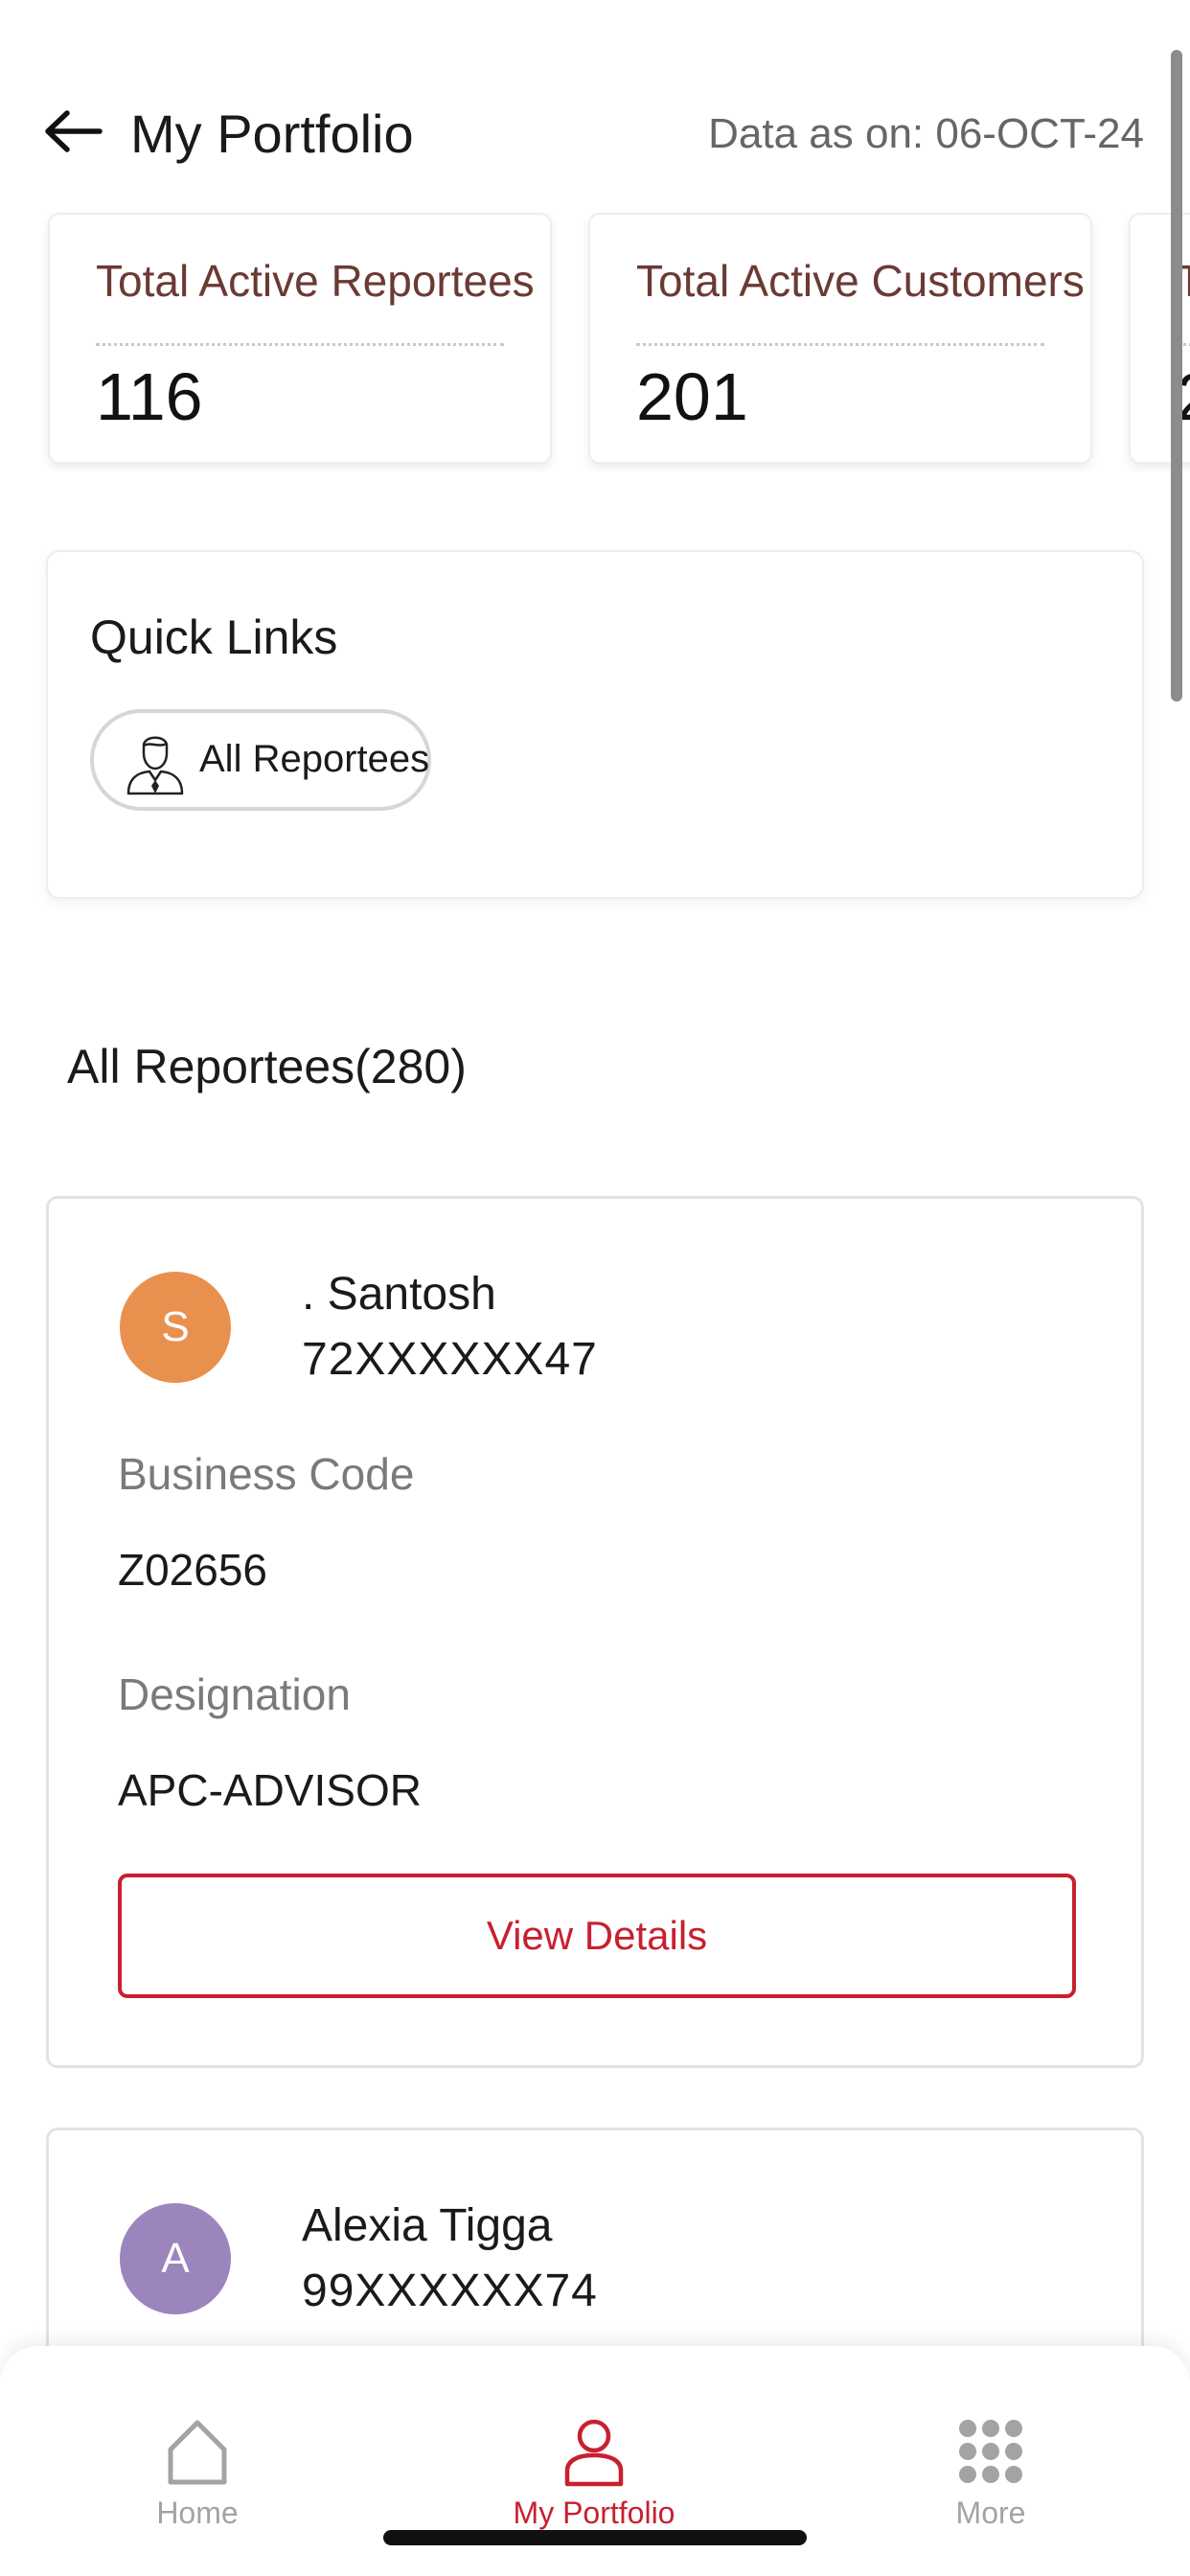  What do you see at coordinates (926, 133) in the screenshot?
I see `data-as-on-date: Data as on: 06-OCT-24` at bounding box center [926, 133].